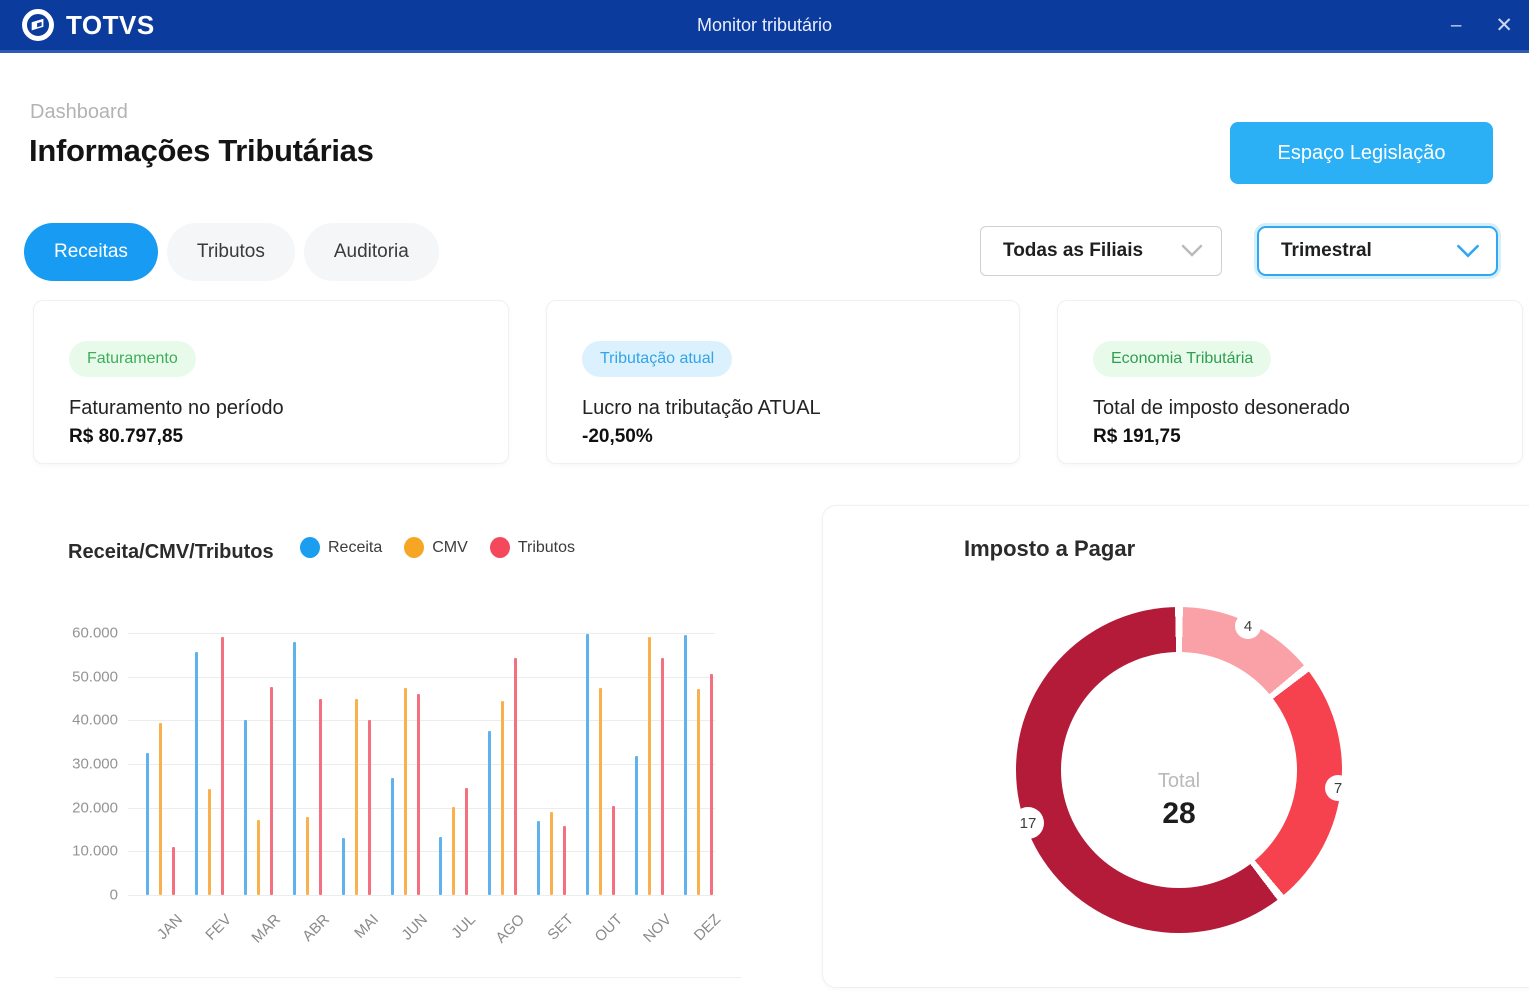 The width and height of the screenshot is (1529, 1003). What do you see at coordinates (649, 766) in the screenshot?
I see `bar-cmv-nov` at bounding box center [649, 766].